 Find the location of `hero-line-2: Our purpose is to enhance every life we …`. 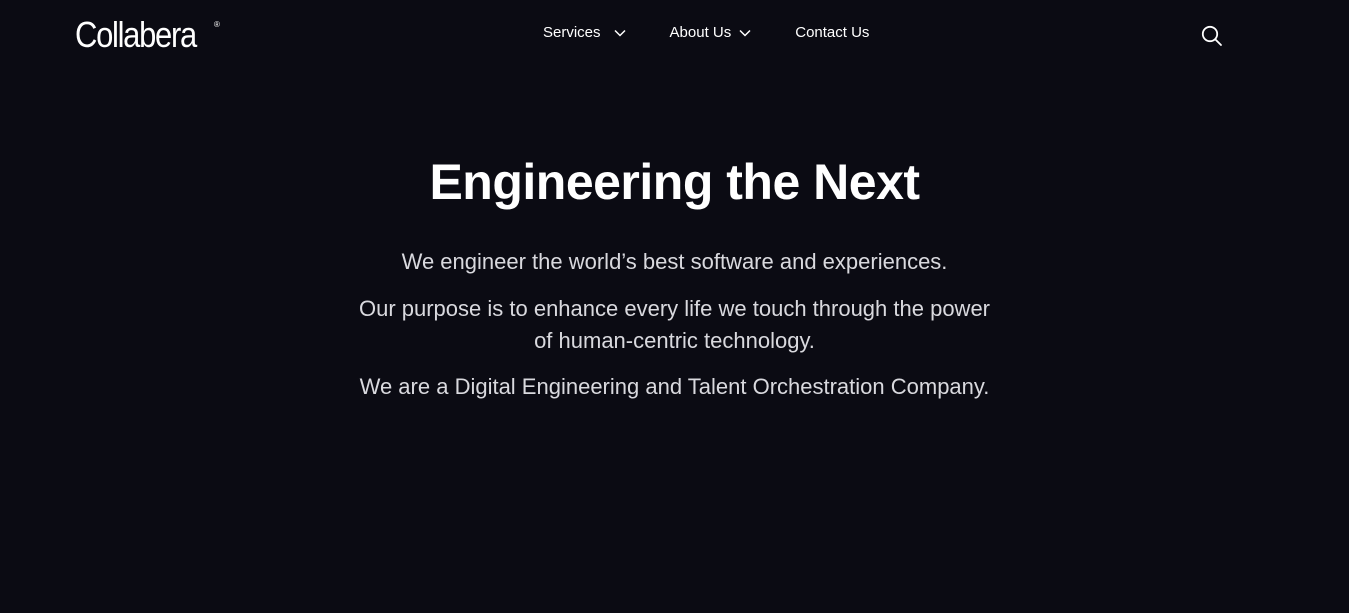

hero-line-2: Our purpose is to enhance every life we … is located at coordinates (674, 324).